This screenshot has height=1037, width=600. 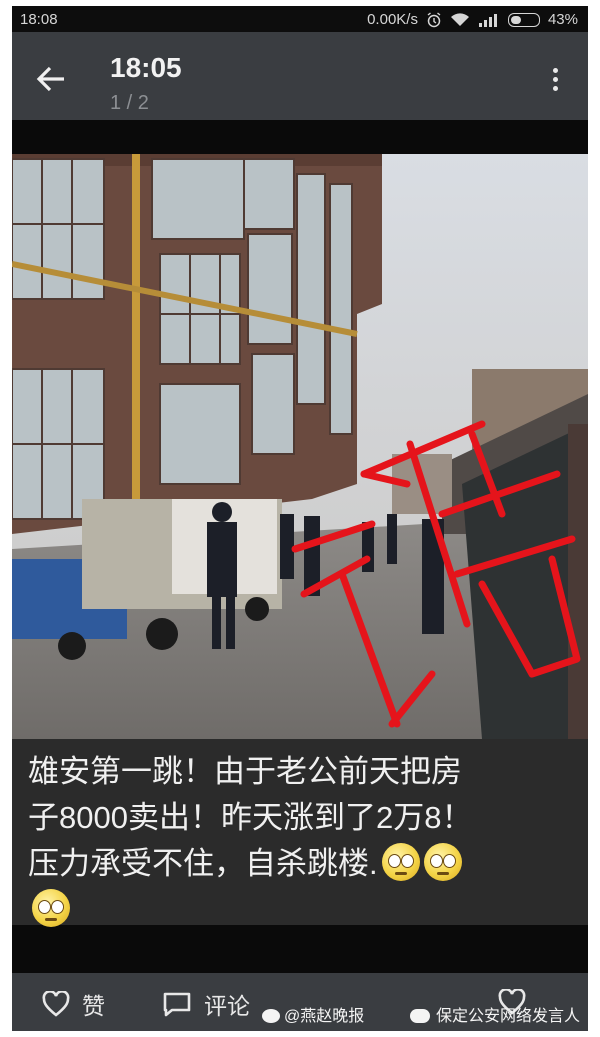 I want to click on back-button, so click(x=51, y=79).